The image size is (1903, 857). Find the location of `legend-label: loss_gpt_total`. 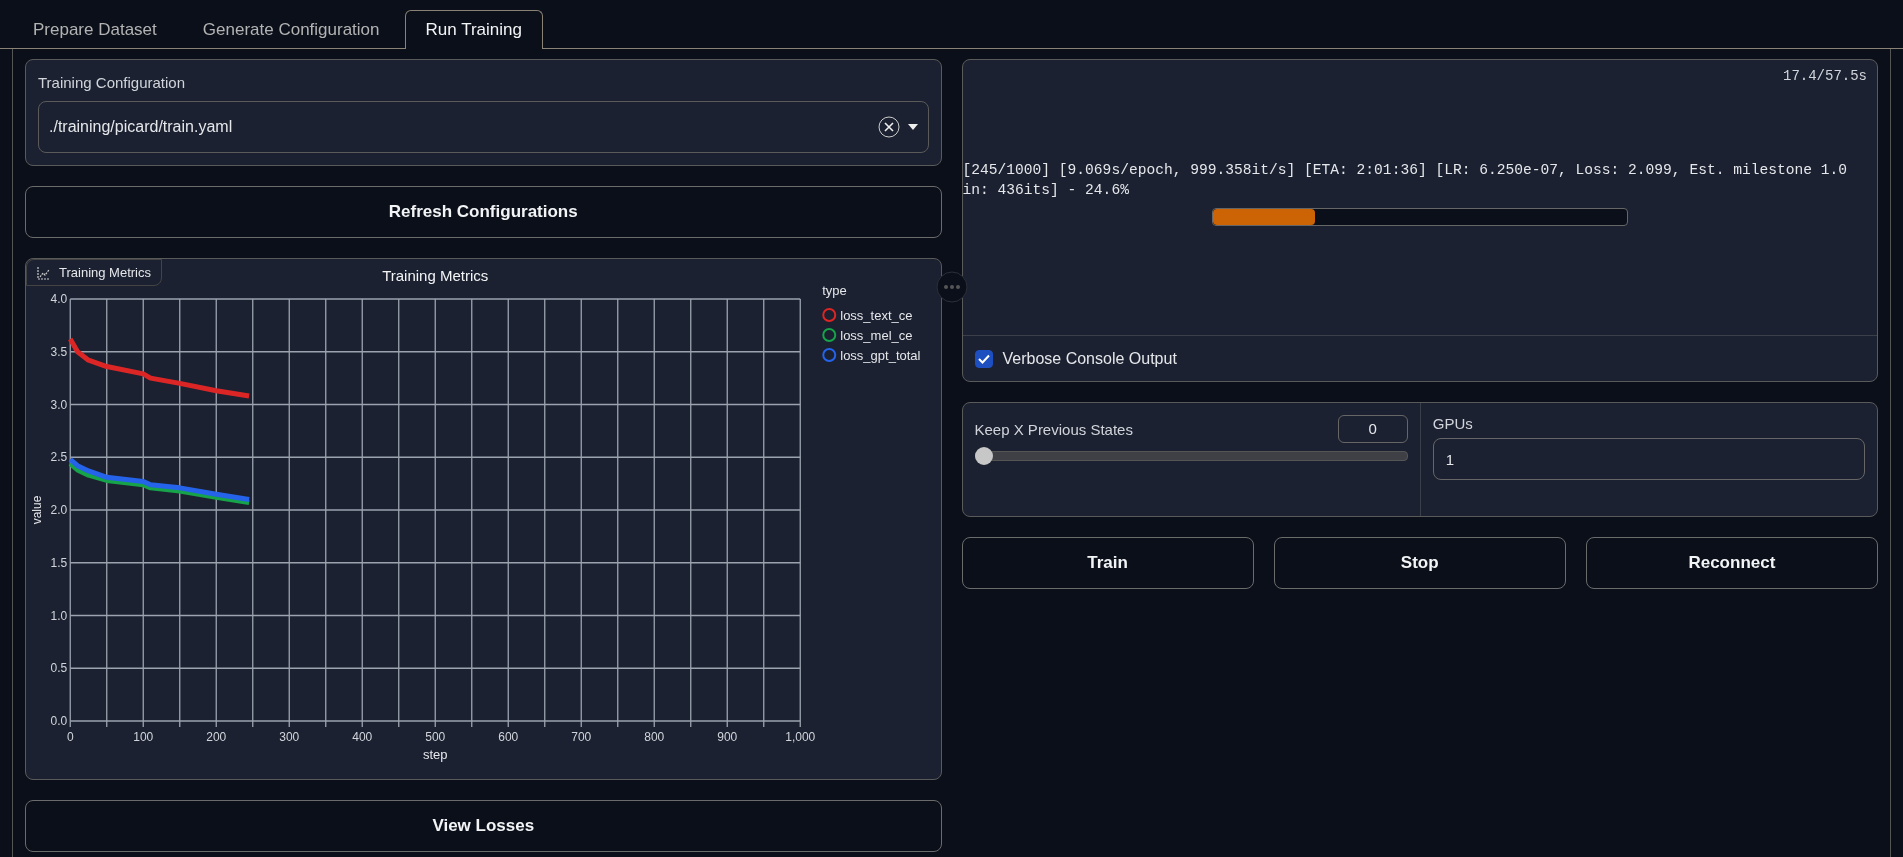

legend-label: loss_gpt_total is located at coordinates (880, 355).